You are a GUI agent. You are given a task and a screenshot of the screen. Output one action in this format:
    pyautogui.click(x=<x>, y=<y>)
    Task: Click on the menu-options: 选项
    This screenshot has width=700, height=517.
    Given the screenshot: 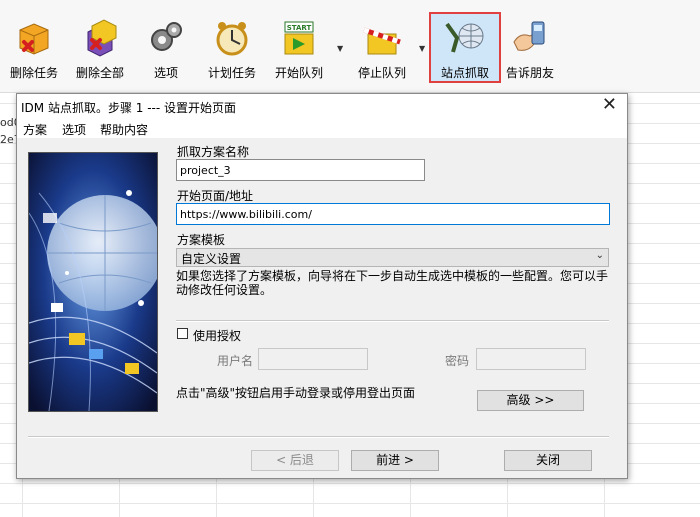 What is the action you would take?
    pyautogui.click(x=74, y=129)
    